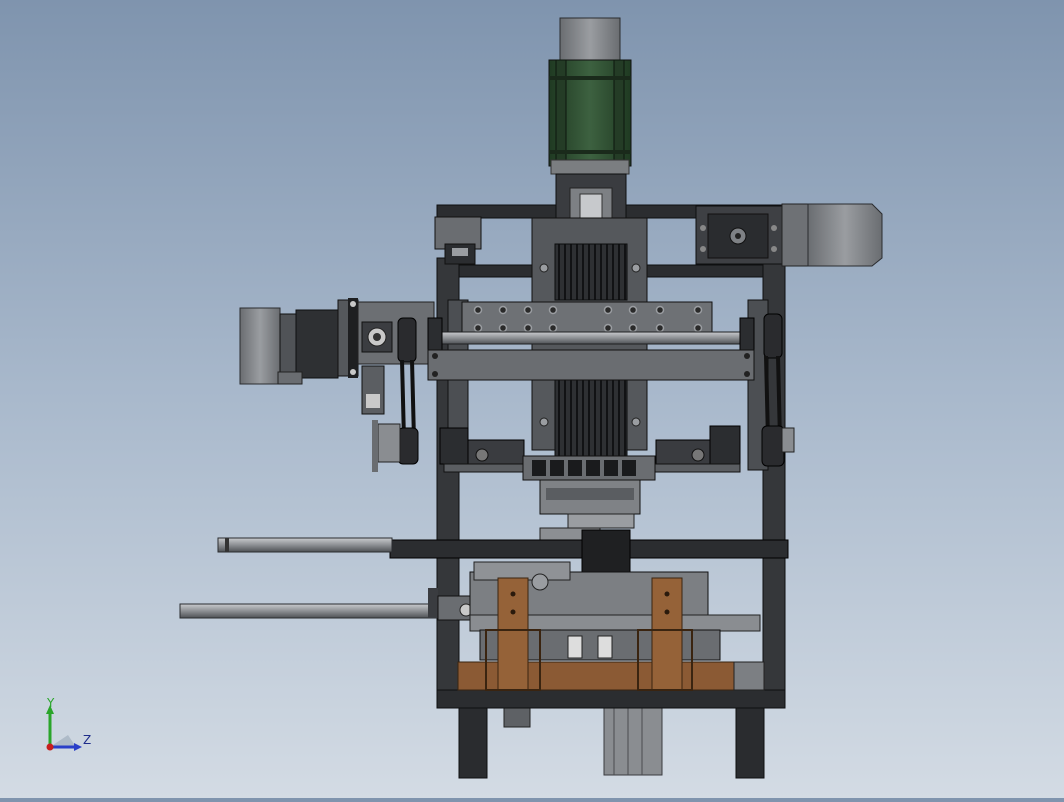  Describe the element at coordinates (305, 545) in the screenshot. I see `guide-rod-upper` at that location.